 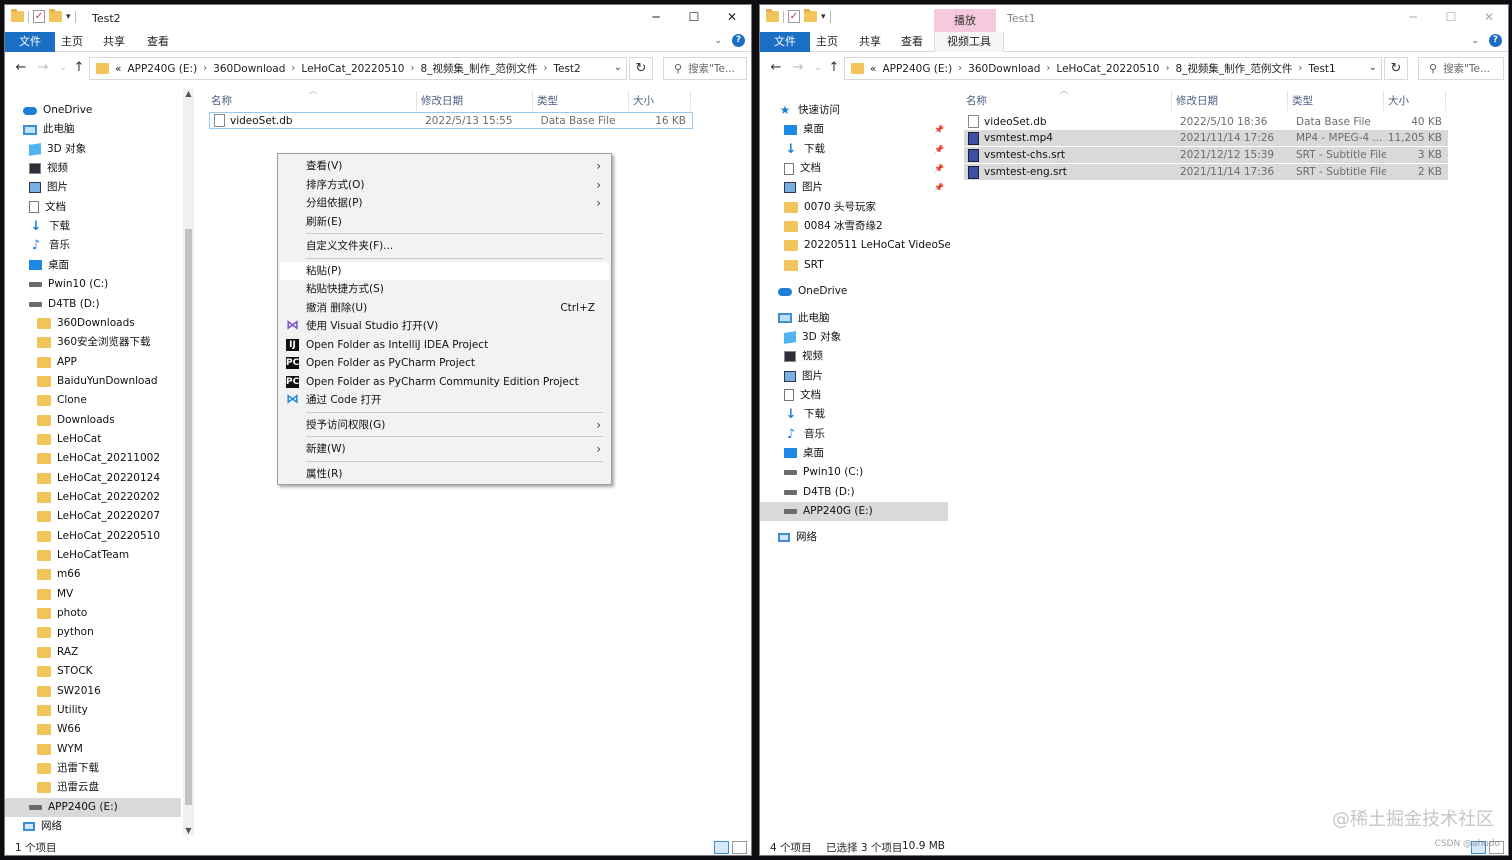 I want to click on menu-item-p: 粘贴(P), so click(x=444, y=270).